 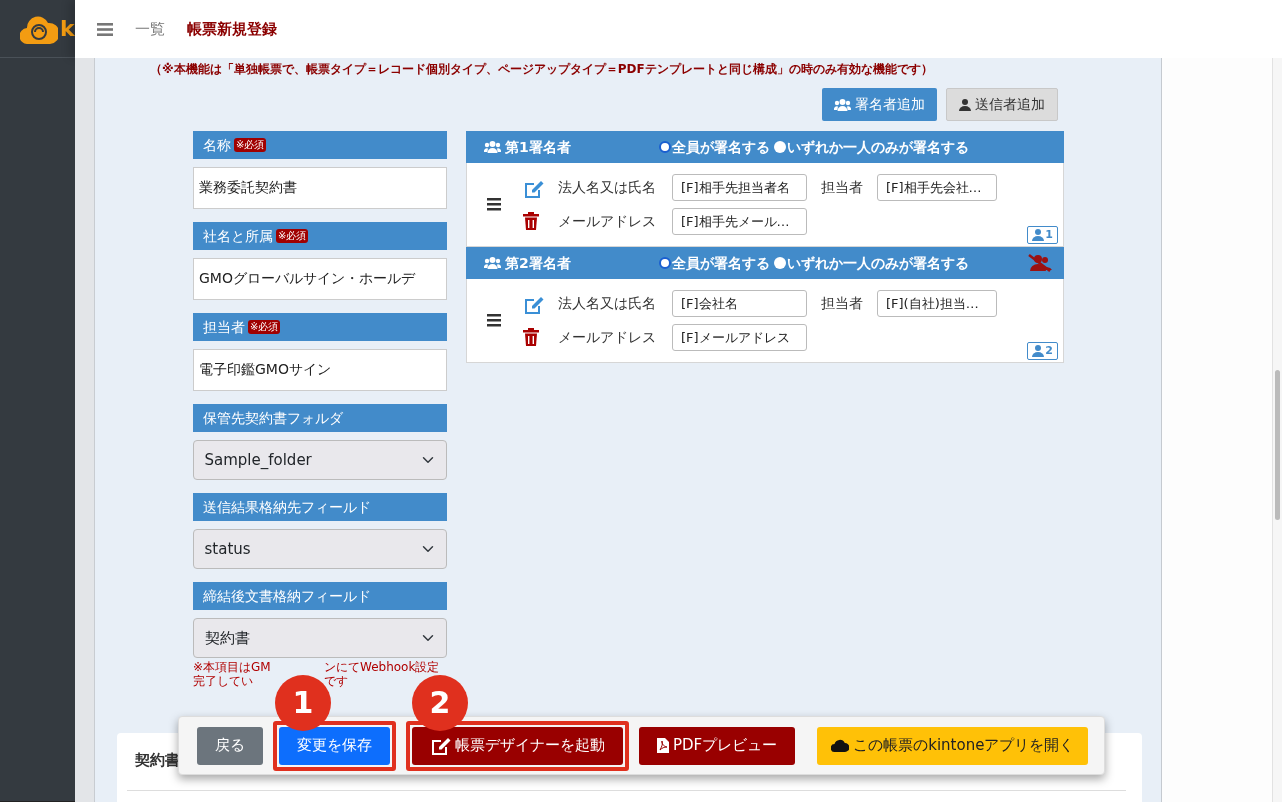 I want to click on breadcrumb-link: 一覧, so click(x=150, y=29).